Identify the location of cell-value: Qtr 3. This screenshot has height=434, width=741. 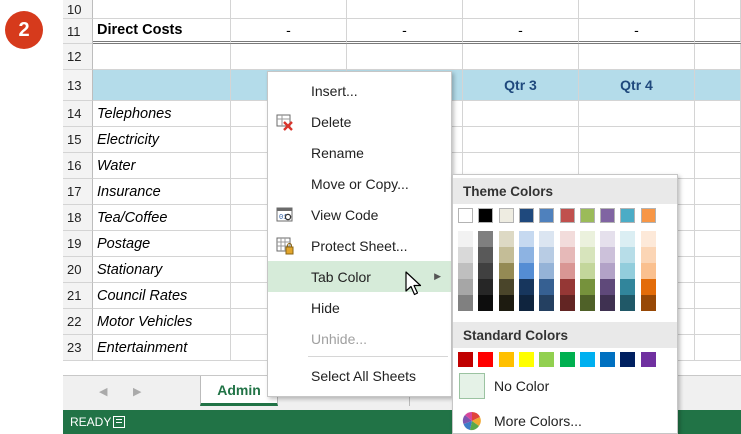
(521, 85).